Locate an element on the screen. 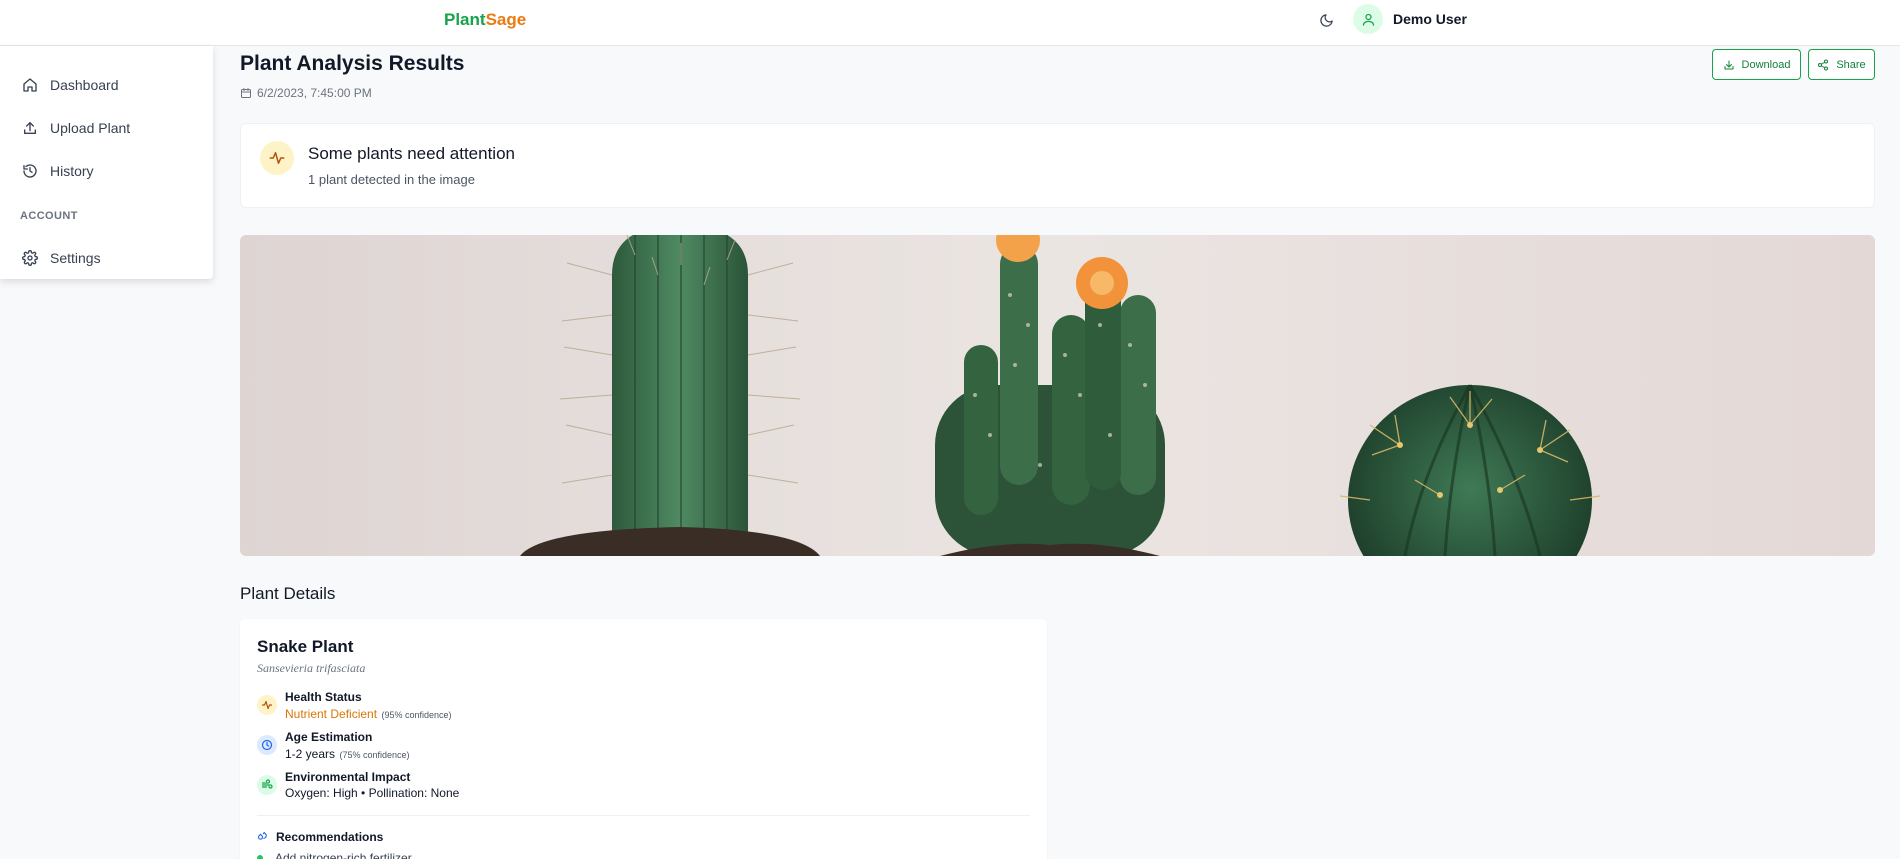  wind-icon is located at coordinates (267, 784).